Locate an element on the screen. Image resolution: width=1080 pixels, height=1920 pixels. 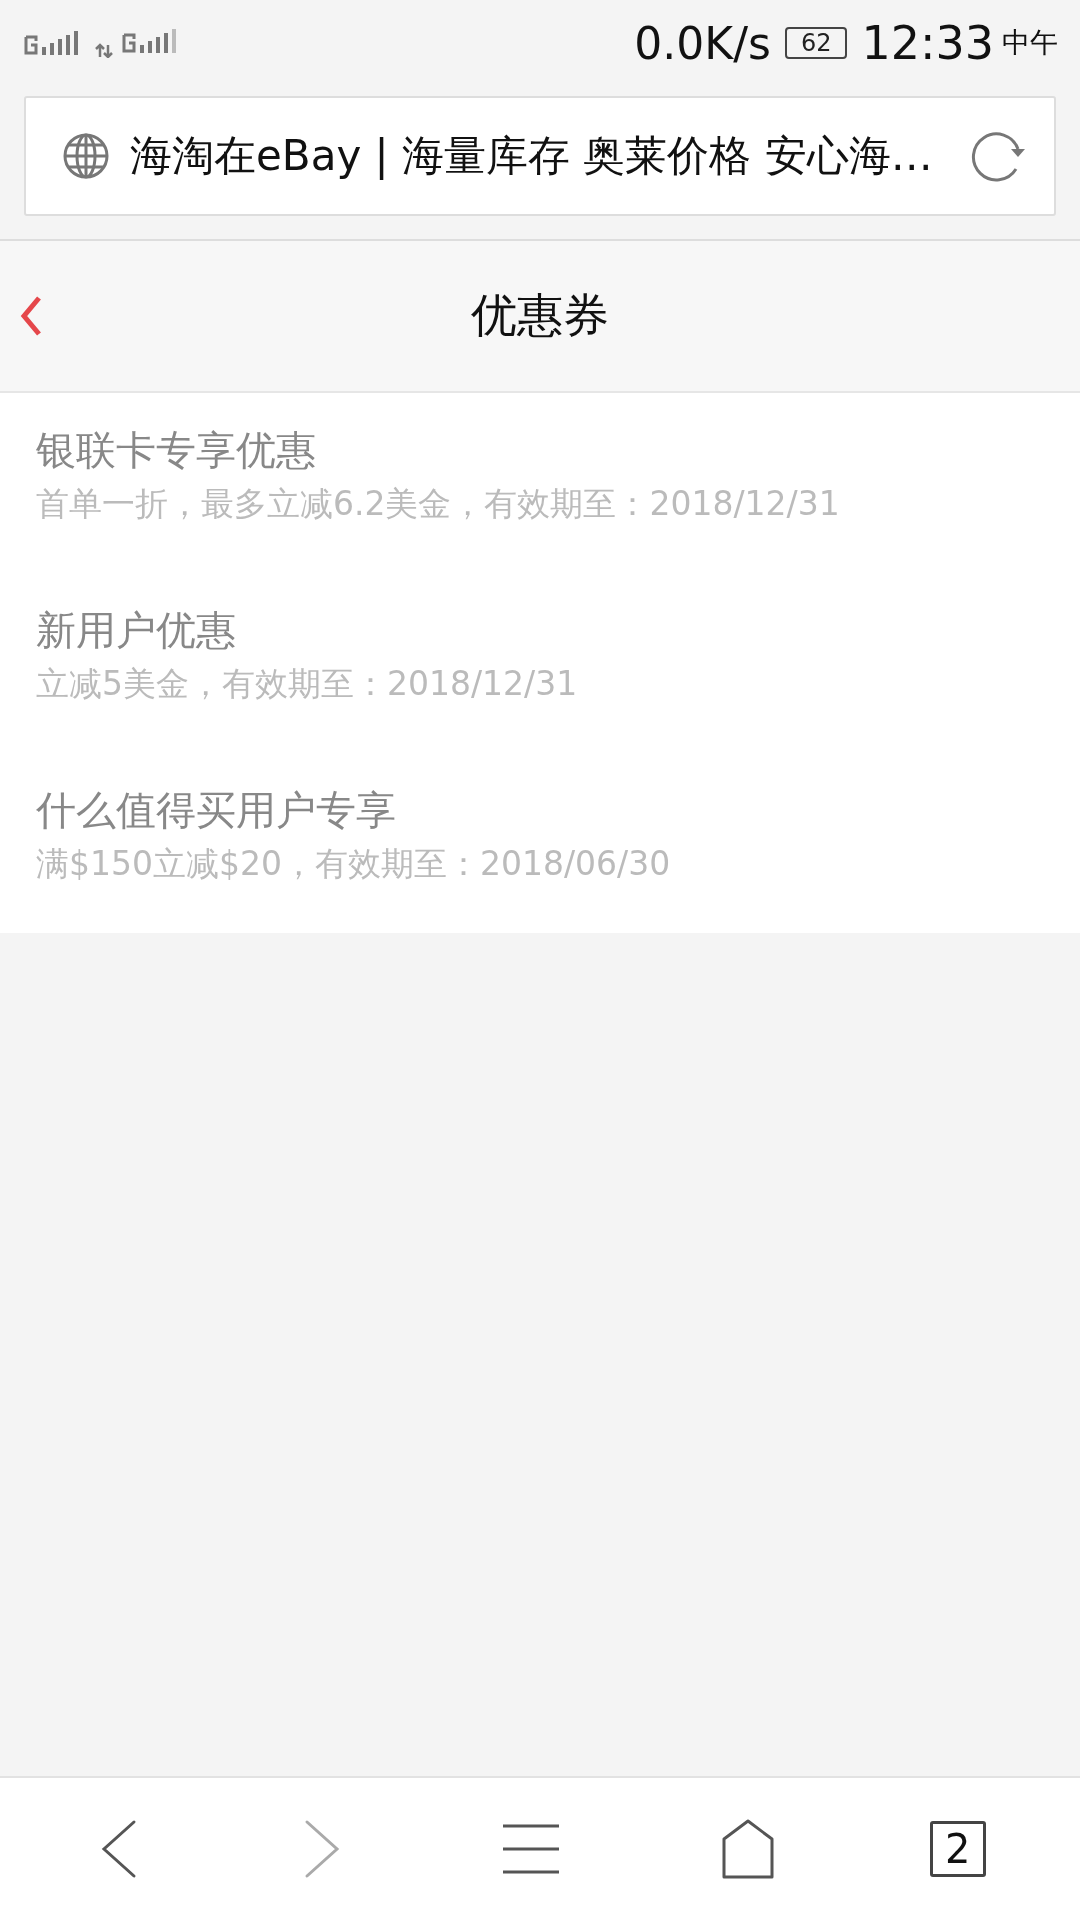
coupon-item: 新用户优惠 立减5美金，有效期至：2018/12/31 is located at coordinates (540, 663).